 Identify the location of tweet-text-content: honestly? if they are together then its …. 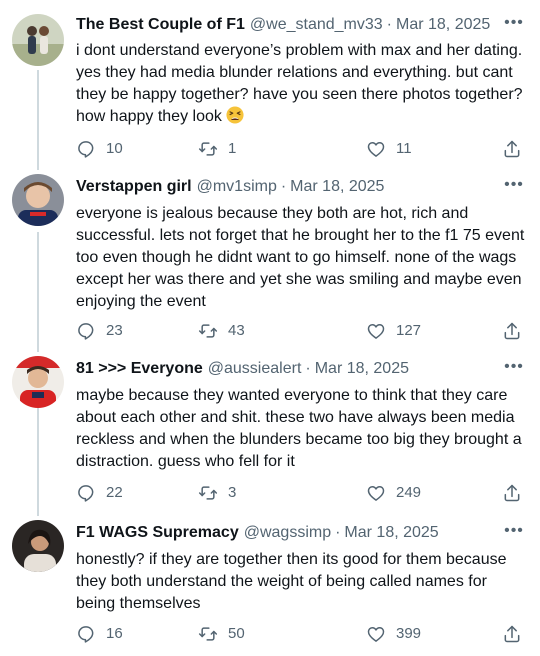
(291, 581).